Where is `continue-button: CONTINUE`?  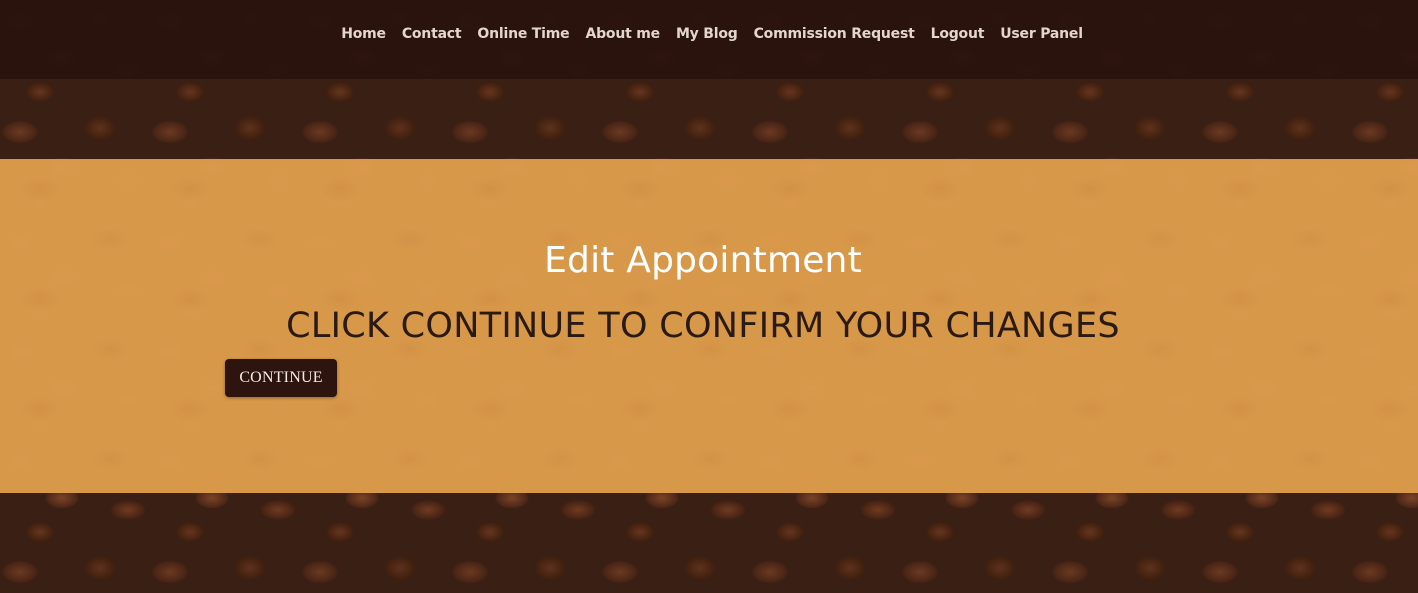 continue-button: CONTINUE is located at coordinates (281, 378).